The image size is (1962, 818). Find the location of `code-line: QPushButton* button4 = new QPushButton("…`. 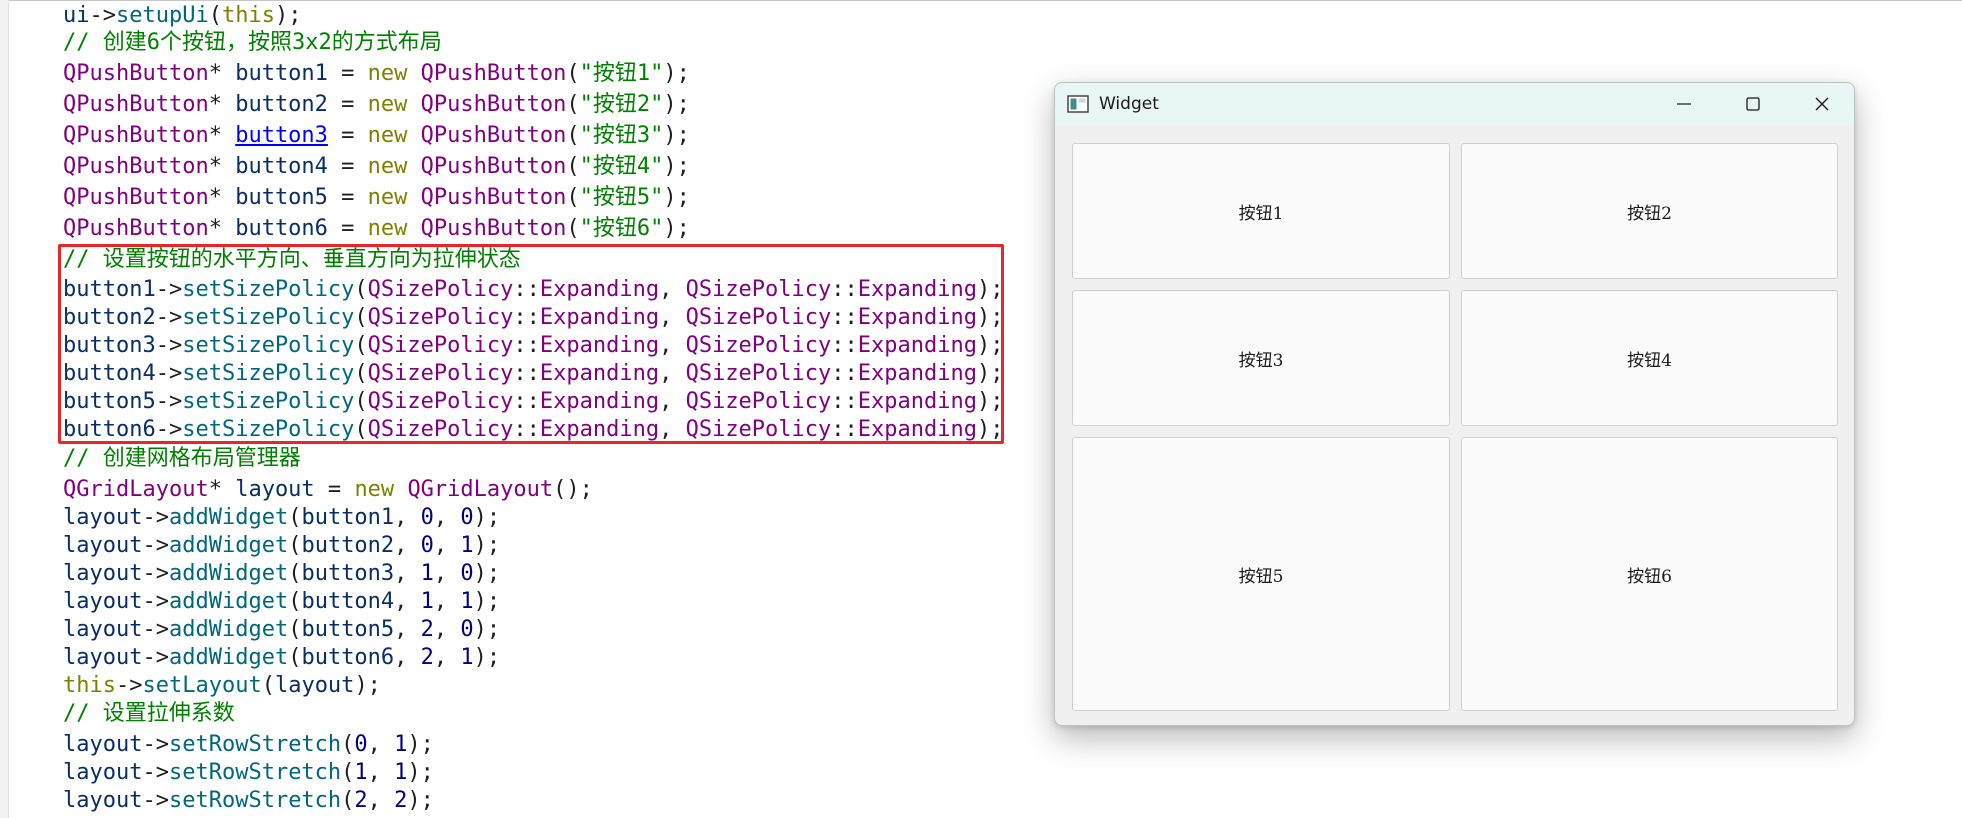

code-line: QPushButton* button4 = new QPushButton("… is located at coordinates (376, 167).